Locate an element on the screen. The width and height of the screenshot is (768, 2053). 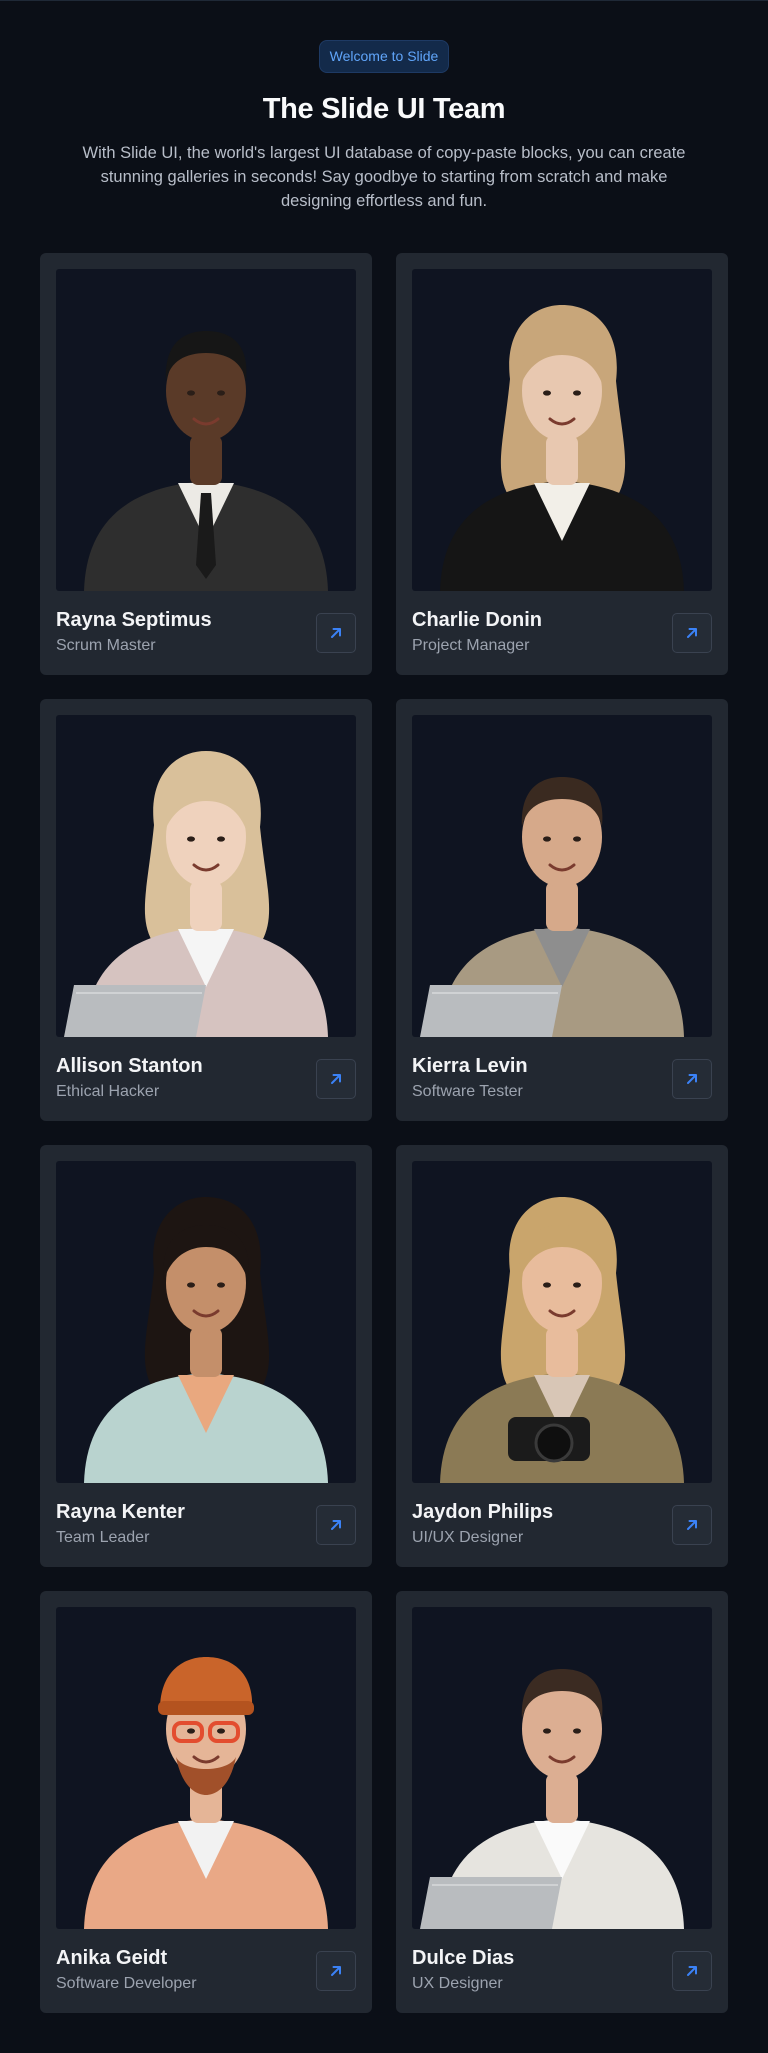
team-member-name: Rayna Septimus is located at coordinates (134, 620).